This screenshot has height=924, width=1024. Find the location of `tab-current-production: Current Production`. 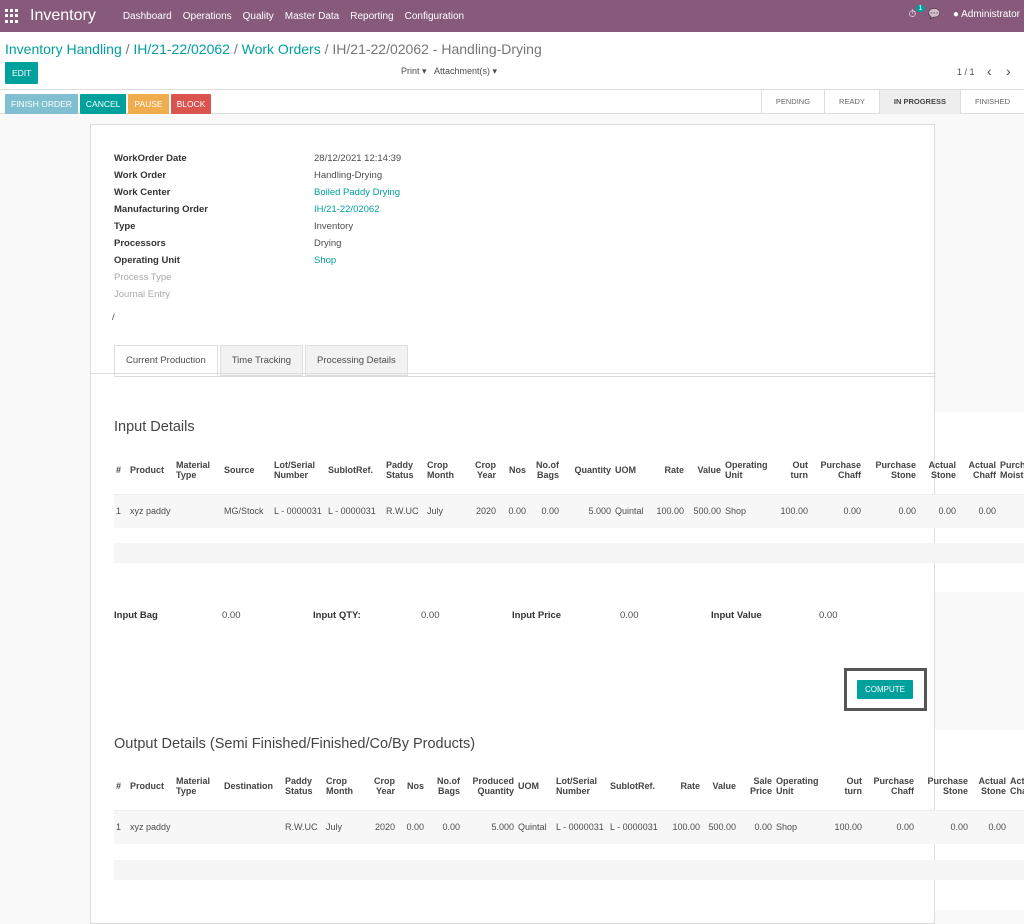

tab-current-production: Current Production is located at coordinates (166, 360).